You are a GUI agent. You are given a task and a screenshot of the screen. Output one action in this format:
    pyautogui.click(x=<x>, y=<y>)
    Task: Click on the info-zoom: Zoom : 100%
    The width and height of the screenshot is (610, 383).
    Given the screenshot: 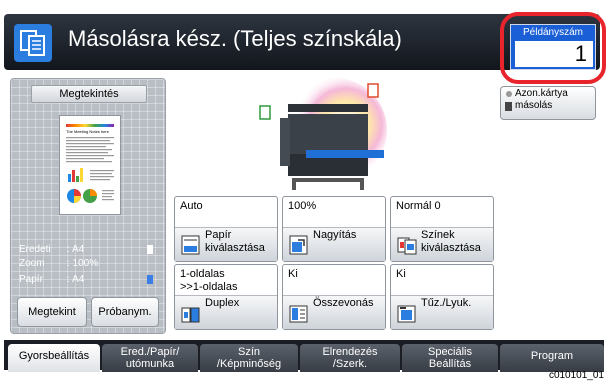 What is the action you would take?
    pyautogui.click(x=89, y=263)
    